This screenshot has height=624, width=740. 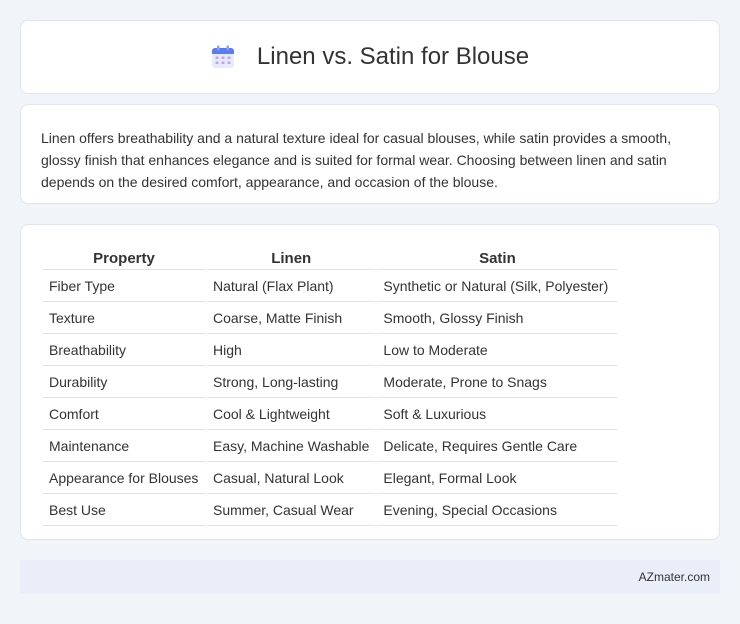 What do you see at coordinates (393, 56) in the screenshot?
I see `page-title: Linen vs. Satin for Blouse` at bounding box center [393, 56].